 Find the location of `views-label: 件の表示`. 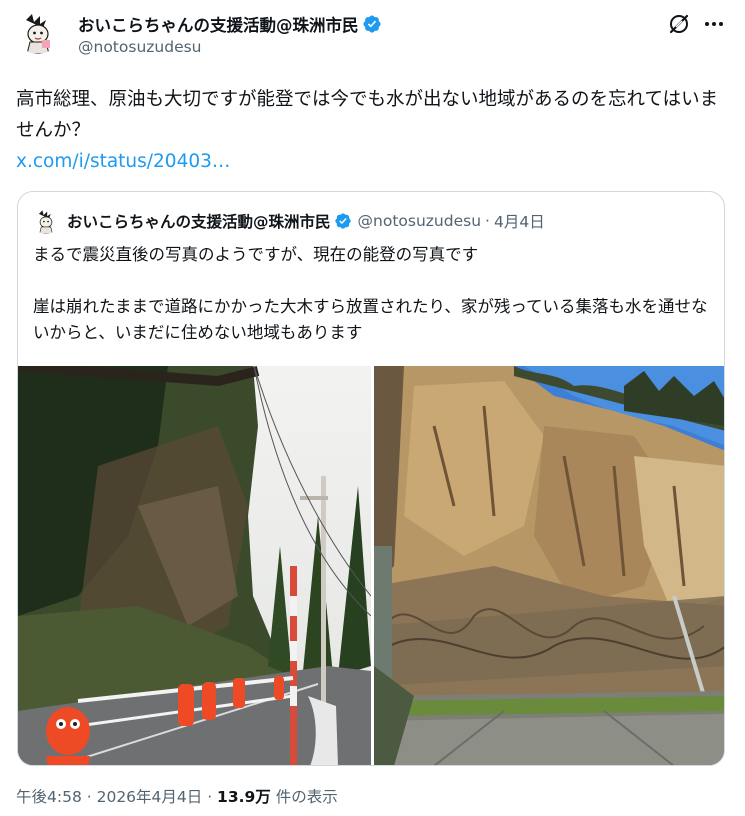

views-label: 件の表示 is located at coordinates (304, 797).